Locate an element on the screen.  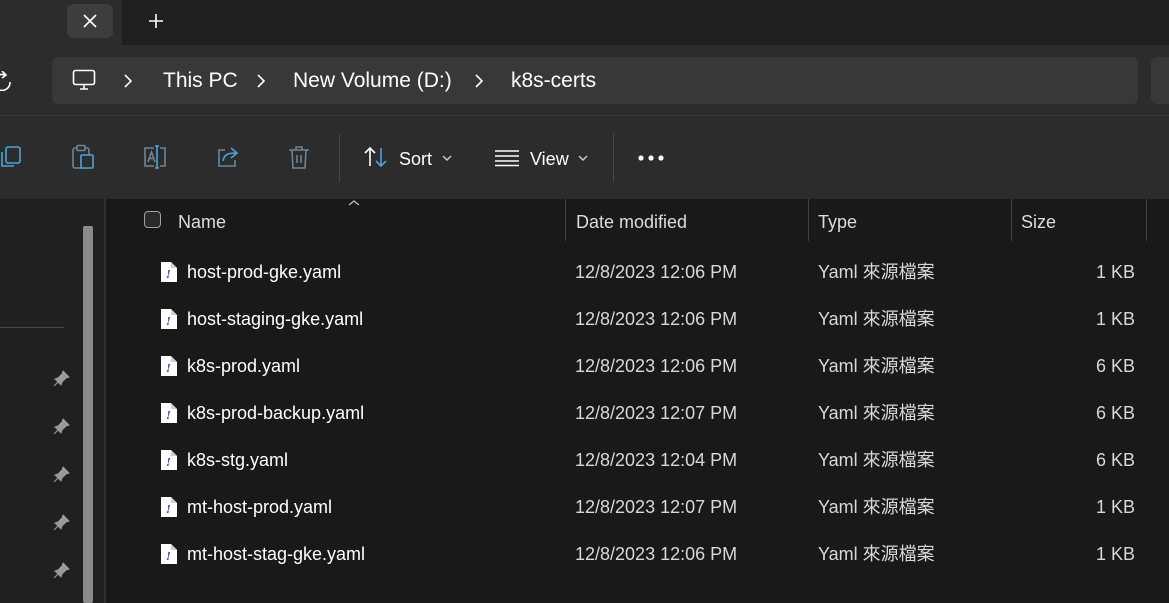
search-box is located at coordinates (1160, 80).